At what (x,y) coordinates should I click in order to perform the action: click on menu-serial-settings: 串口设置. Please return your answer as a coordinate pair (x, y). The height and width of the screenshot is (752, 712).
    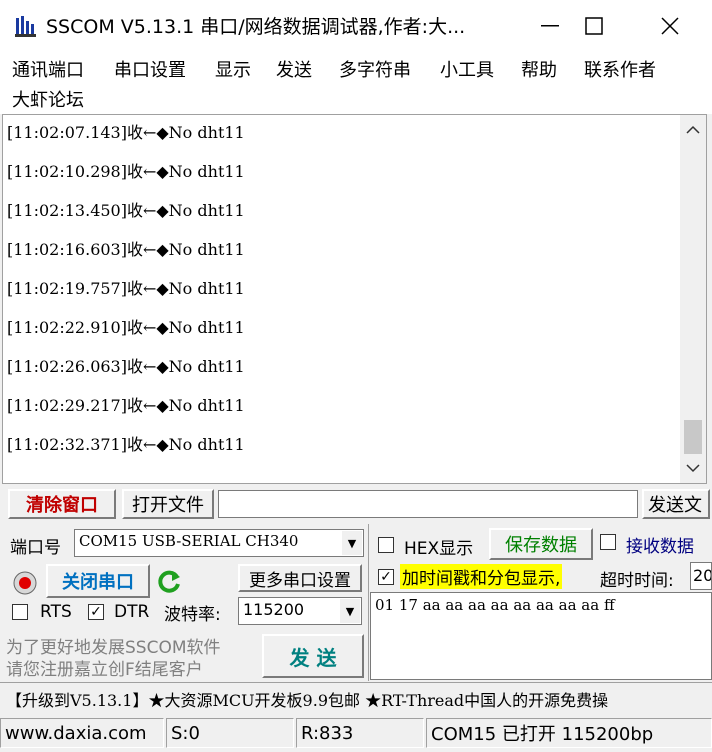
    Looking at the image, I should click on (150, 69).